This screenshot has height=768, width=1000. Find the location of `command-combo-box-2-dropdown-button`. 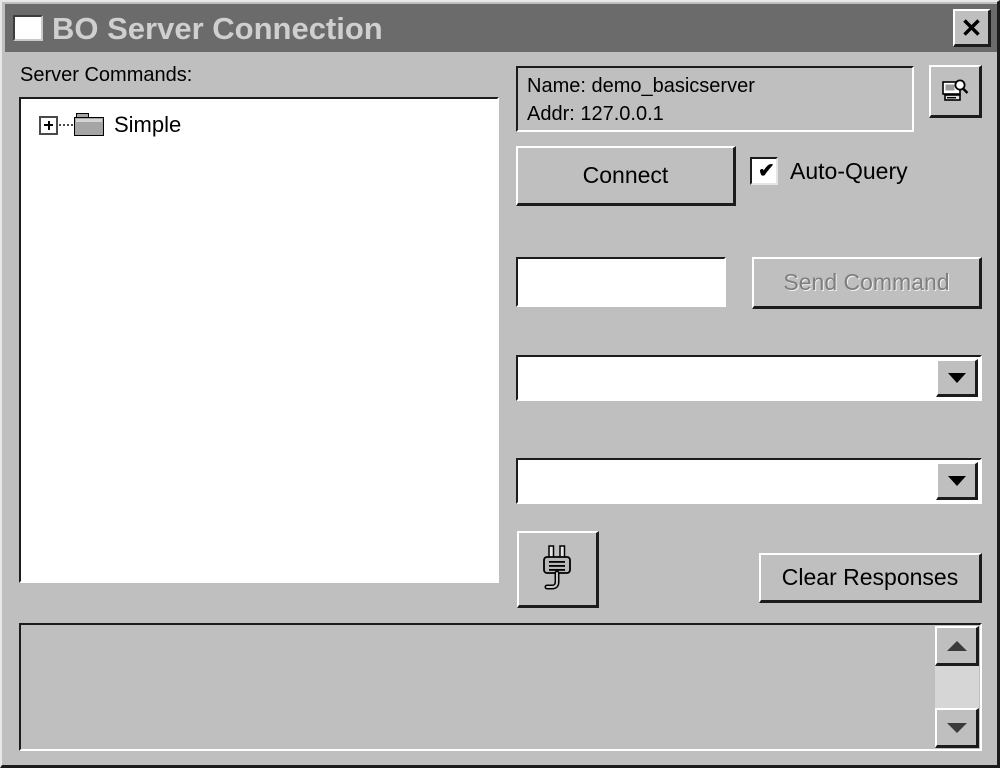

command-combo-box-2-dropdown-button is located at coordinates (957, 481).